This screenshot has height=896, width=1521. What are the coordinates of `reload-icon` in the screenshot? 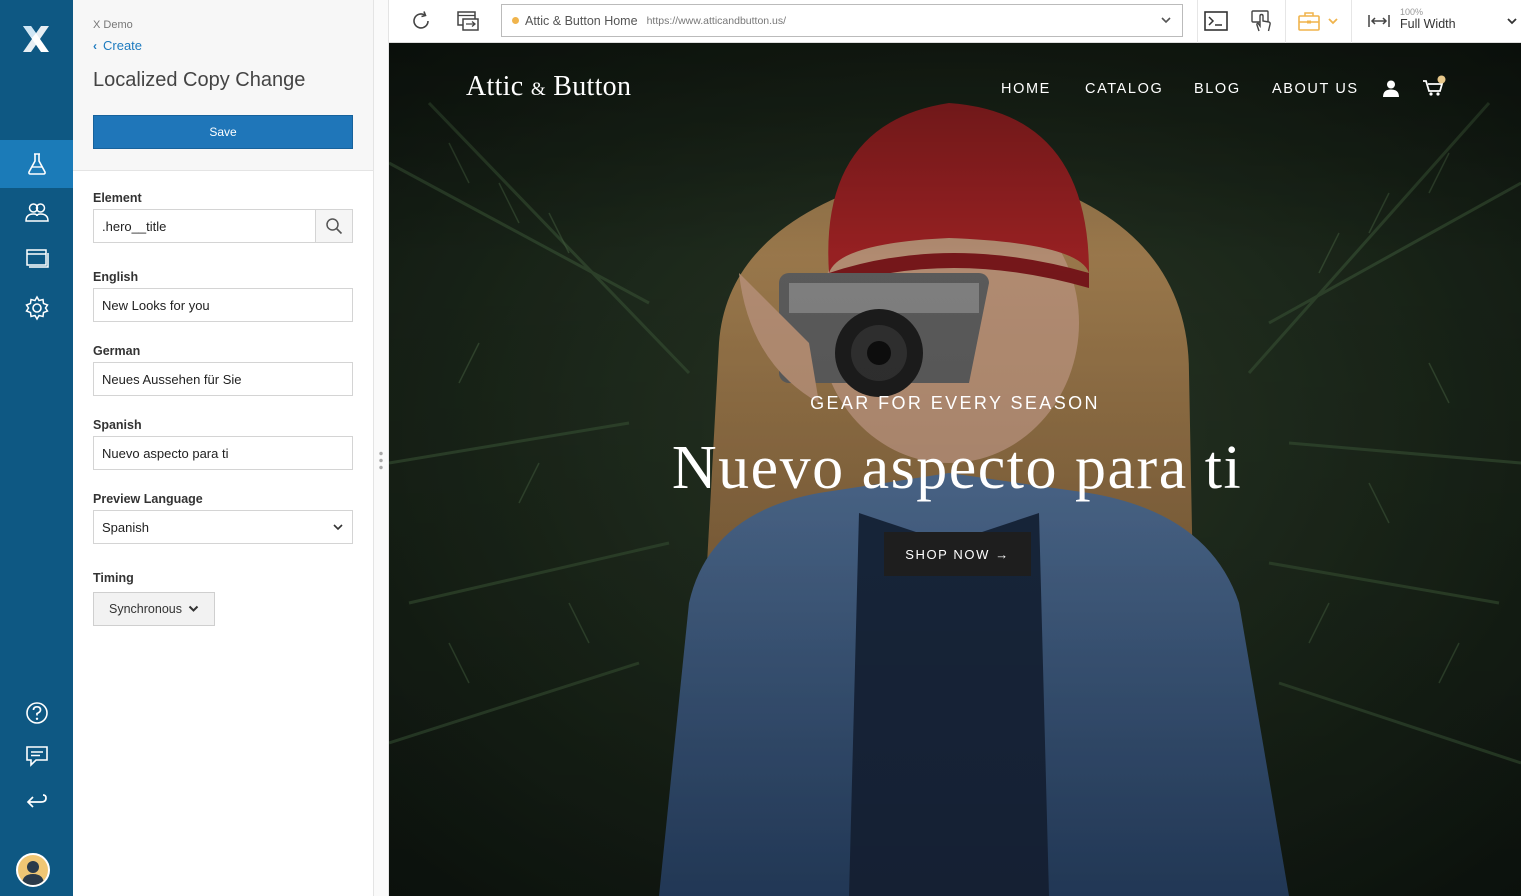 It's located at (421, 20).